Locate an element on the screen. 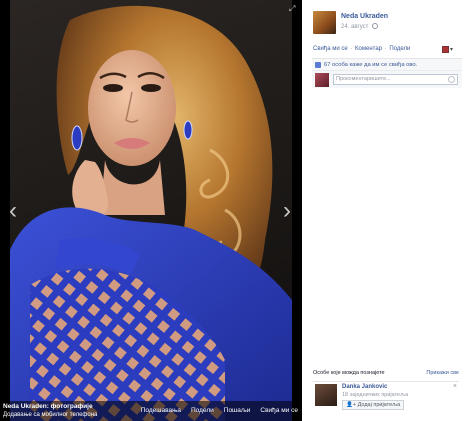 This screenshot has height=421, width=468. comment-button: Коментар is located at coordinates (368, 49).